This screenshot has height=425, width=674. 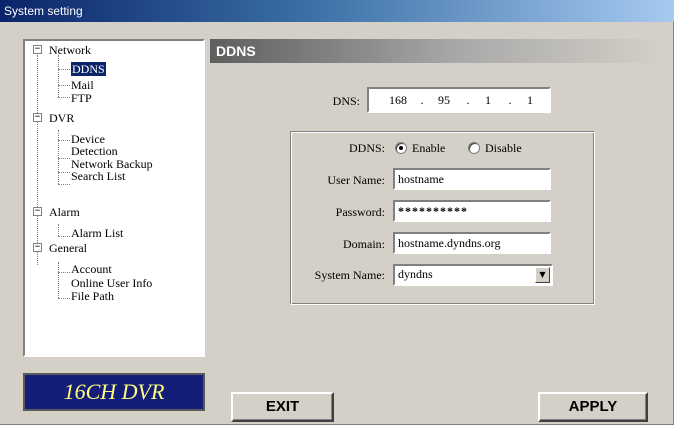 I want to click on password-label: Password:, so click(x=360, y=212).